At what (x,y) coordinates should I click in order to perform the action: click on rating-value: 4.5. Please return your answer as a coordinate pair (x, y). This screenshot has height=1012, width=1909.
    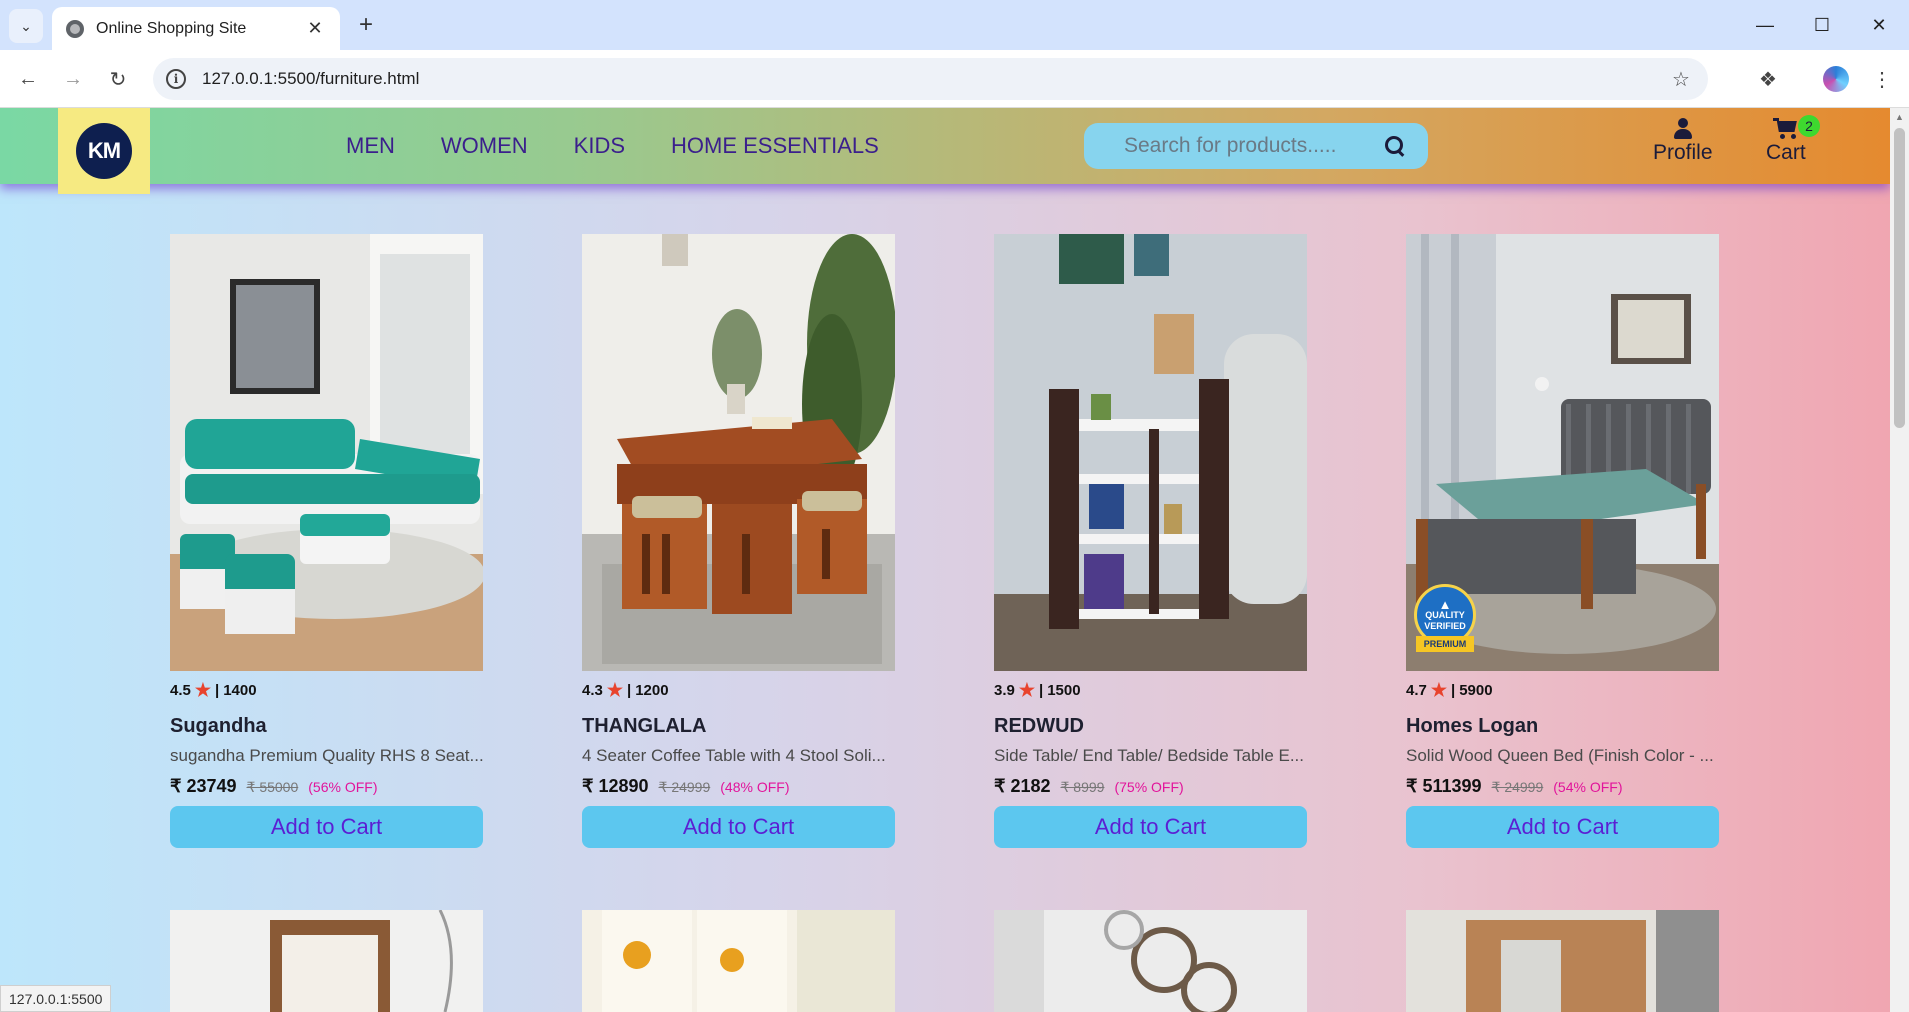
    Looking at the image, I should click on (180, 690).